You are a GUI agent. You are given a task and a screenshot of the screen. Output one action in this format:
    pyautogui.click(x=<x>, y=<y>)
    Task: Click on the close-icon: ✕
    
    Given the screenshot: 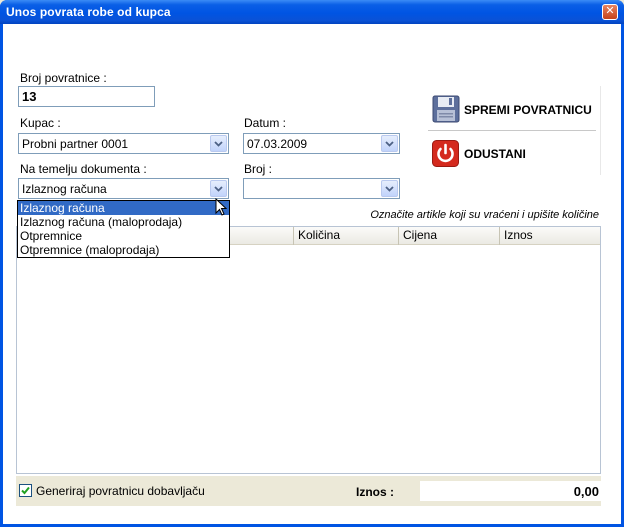 What is the action you would take?
    pyautogui.click(x=610, y=11)
    